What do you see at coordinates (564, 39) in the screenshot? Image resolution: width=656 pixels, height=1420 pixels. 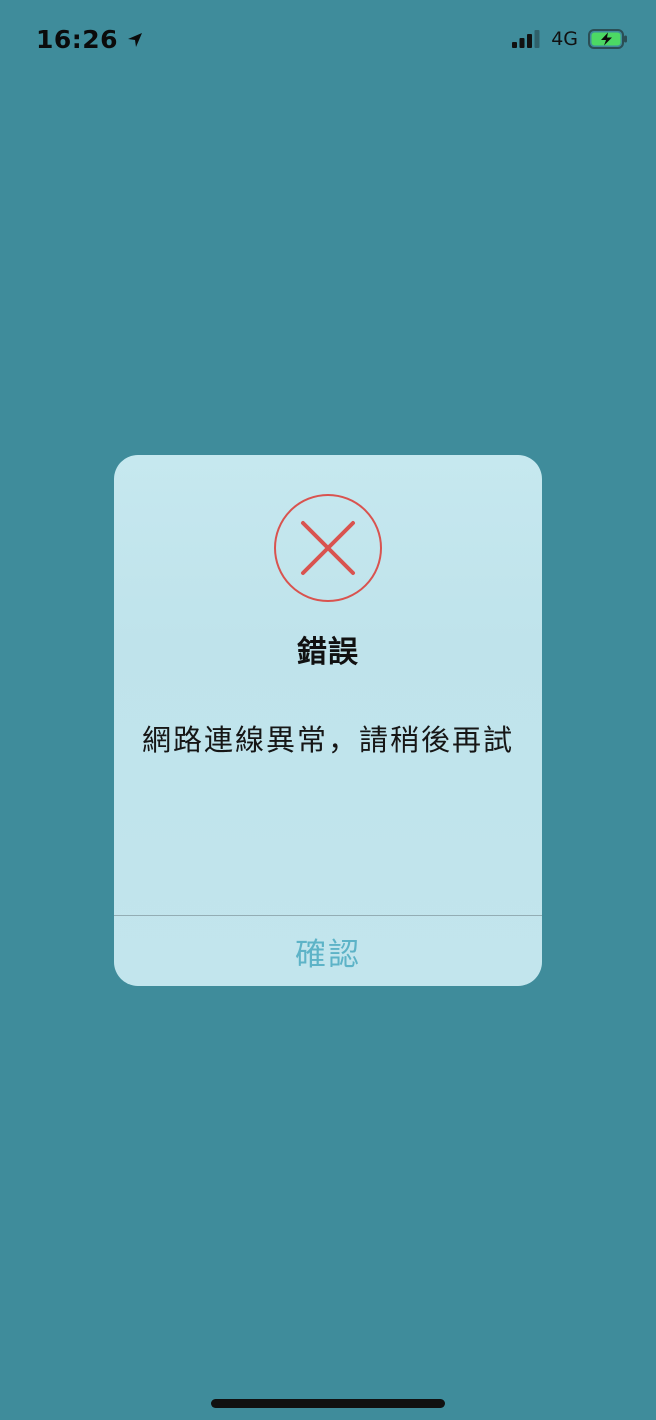 I see `network-type: 4G` at bounding box center [564, 39].